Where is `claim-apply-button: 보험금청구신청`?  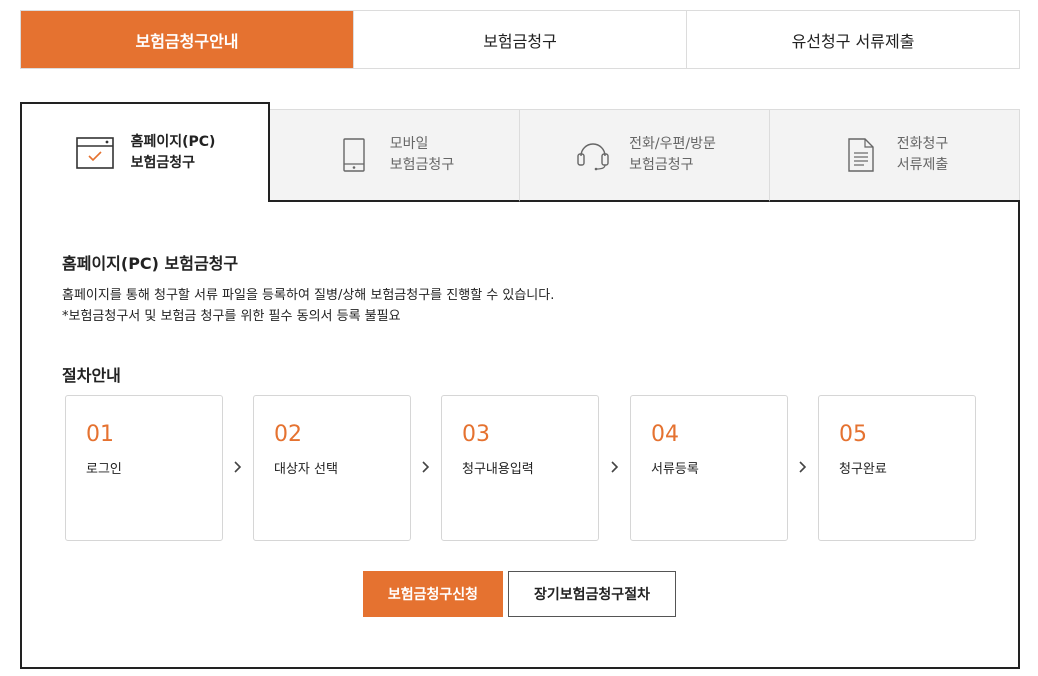 claim-apply-button: 보험금청구신청 is located at coordinates (433, 594).